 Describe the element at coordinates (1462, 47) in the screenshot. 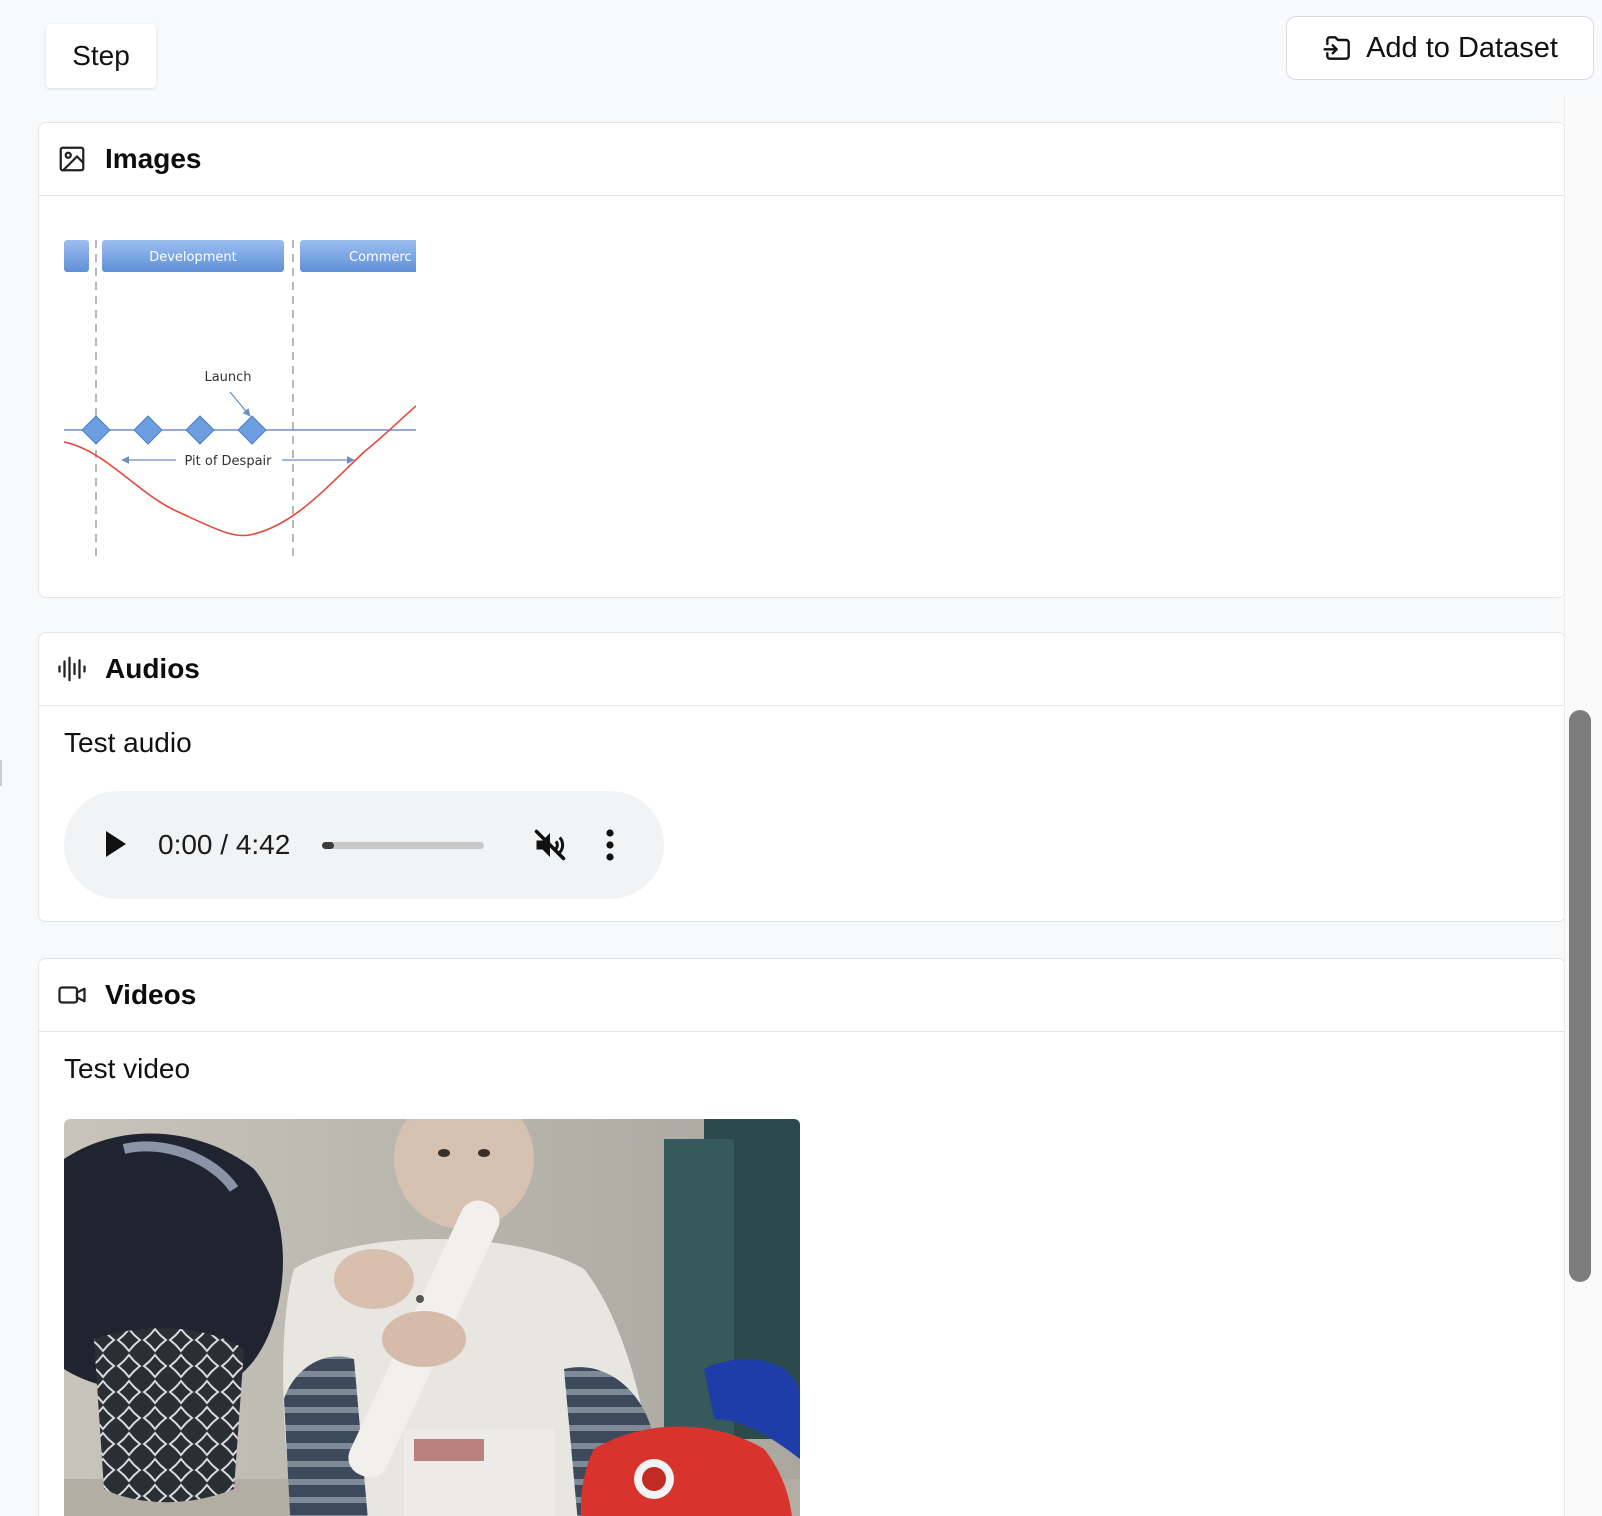

I see `add-to-dataset-label: Add to Dataset` at that location.